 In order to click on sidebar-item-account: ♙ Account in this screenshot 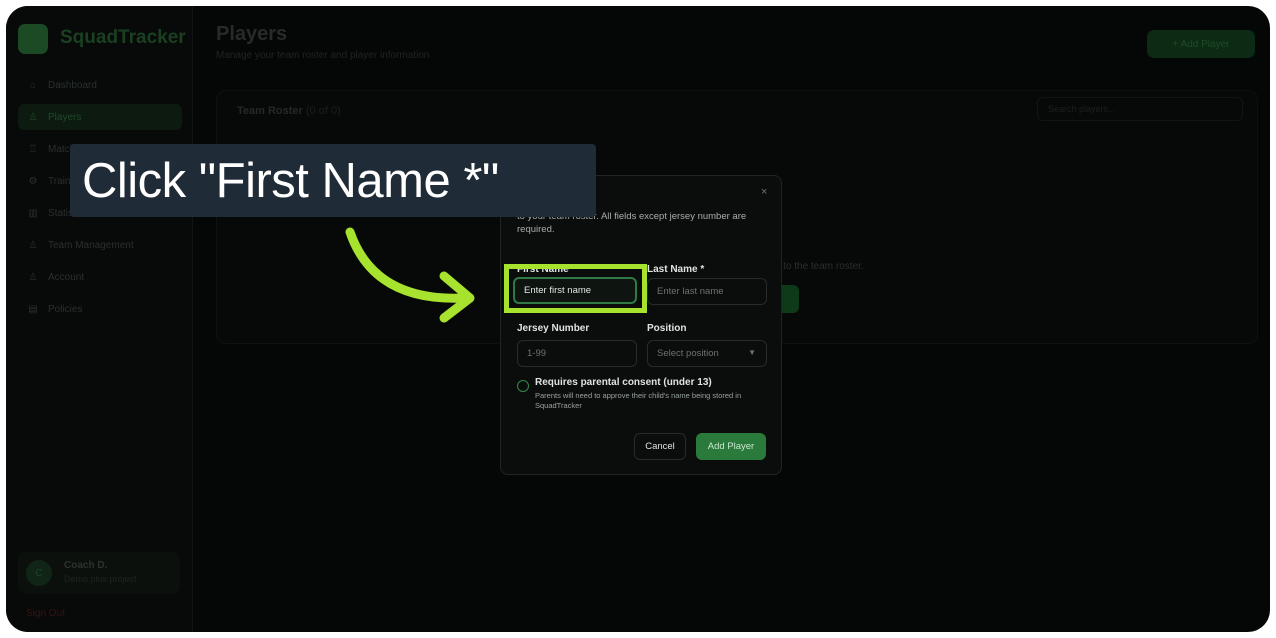, I will do `click(100, 277)`.